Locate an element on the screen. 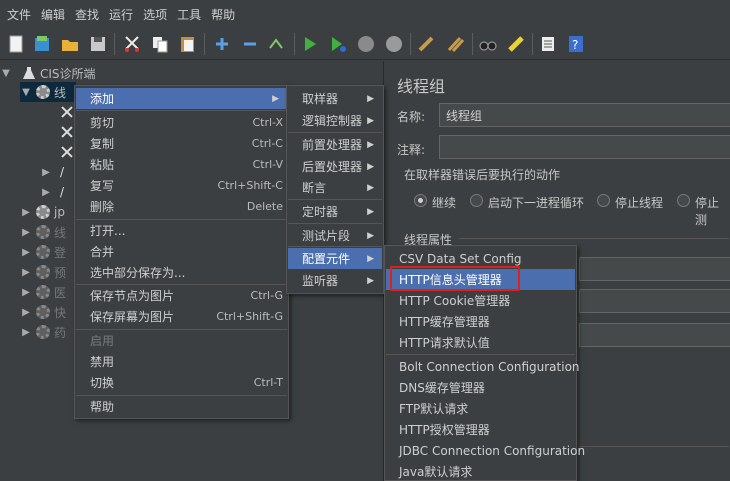 The image size is (730, 481). submenu-item-config-element: 配置元件 ▶ is located at coordinates (335, 258).